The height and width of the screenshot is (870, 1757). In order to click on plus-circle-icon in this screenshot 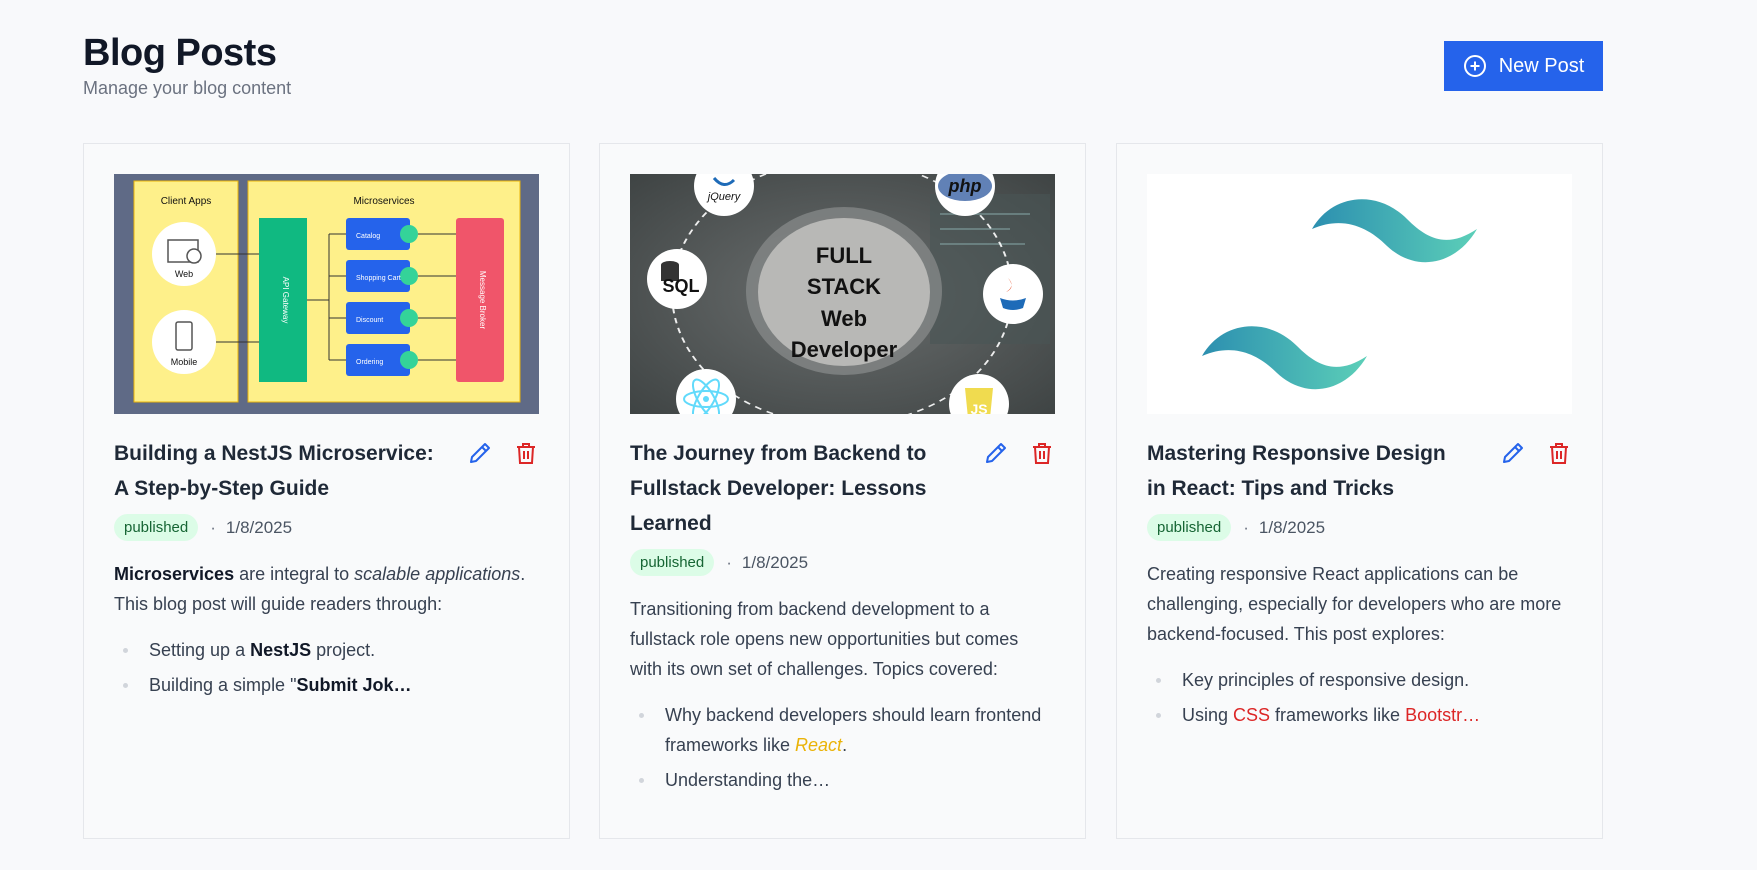, I will do `click(1474, 66)`.